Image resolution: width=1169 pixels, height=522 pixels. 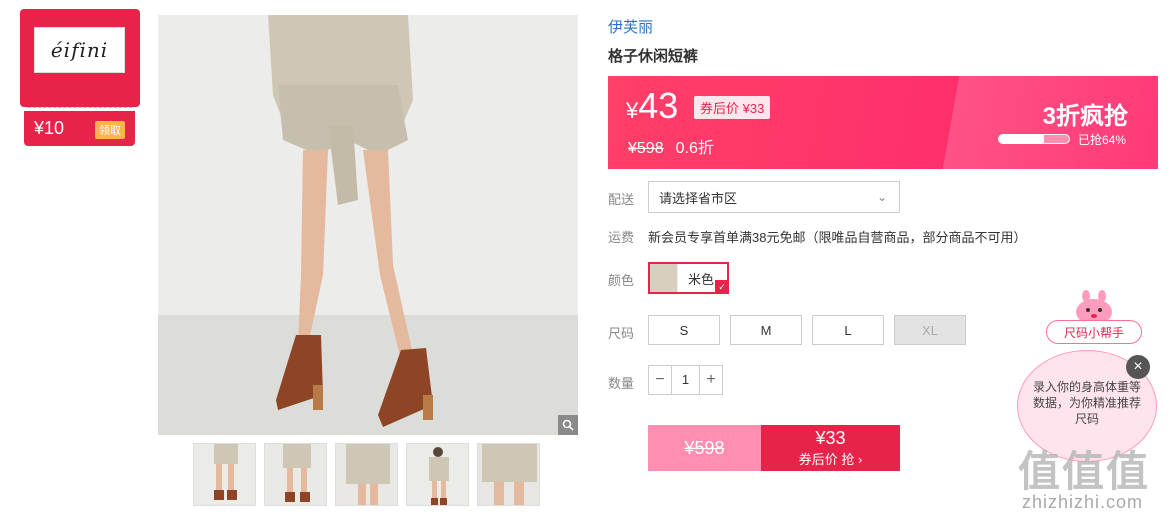 I want to click on size-option-xl: XL, so click(x=930, y=330).